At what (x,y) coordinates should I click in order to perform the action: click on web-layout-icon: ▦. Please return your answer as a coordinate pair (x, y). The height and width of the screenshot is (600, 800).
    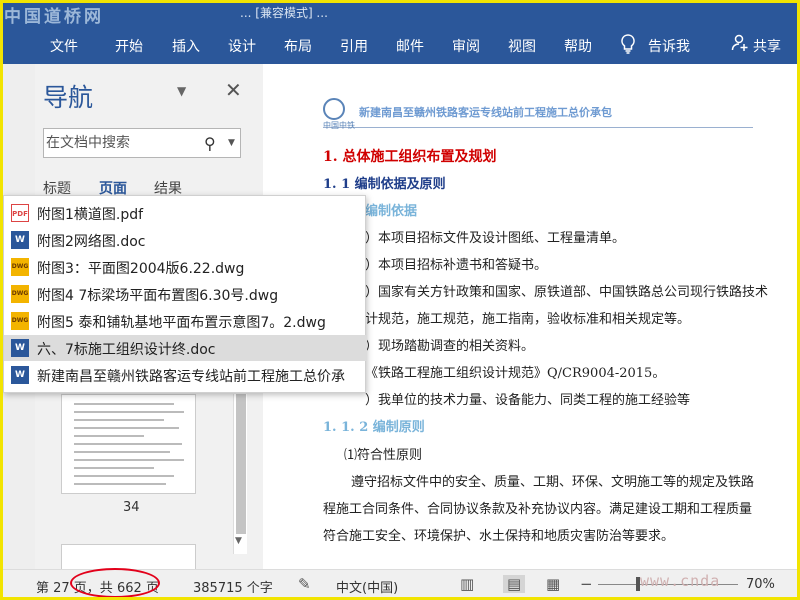
    Looking at the image, I should click on (553, 584).